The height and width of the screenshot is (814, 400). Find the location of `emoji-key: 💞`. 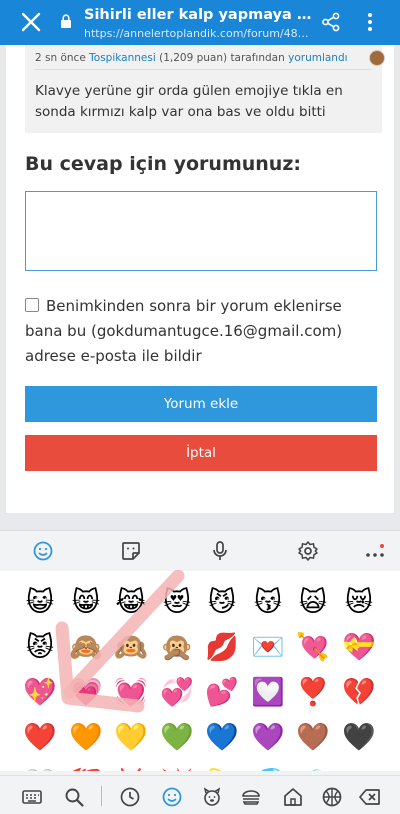

emoji-key: 💞 is located at coordinates (177, 693).